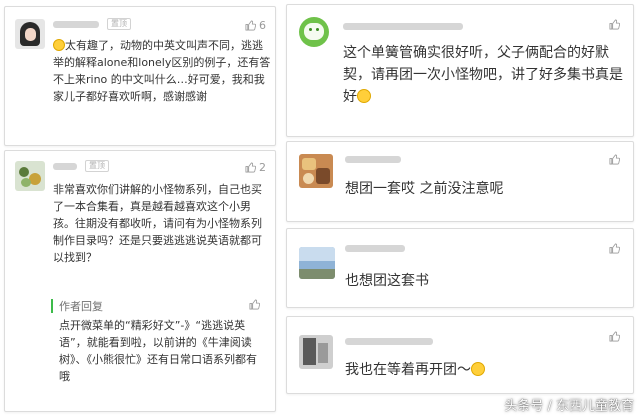 The image size is (640, 416). Describe the element at coordinates (569, 406) in the screenshot. I see `watermark: 头条号 / 东西儿童教育` at that location.